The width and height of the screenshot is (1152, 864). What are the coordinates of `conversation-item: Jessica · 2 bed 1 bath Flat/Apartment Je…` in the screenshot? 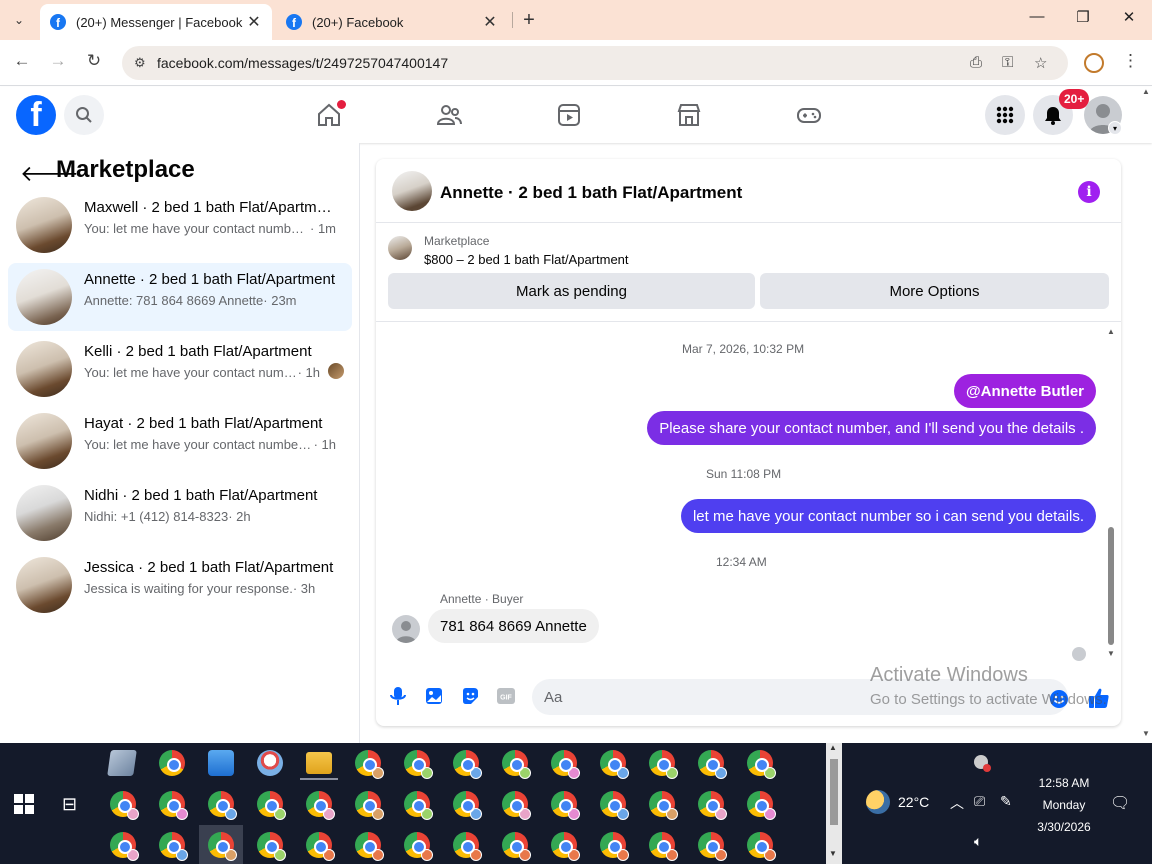 It's located at (180, 585).